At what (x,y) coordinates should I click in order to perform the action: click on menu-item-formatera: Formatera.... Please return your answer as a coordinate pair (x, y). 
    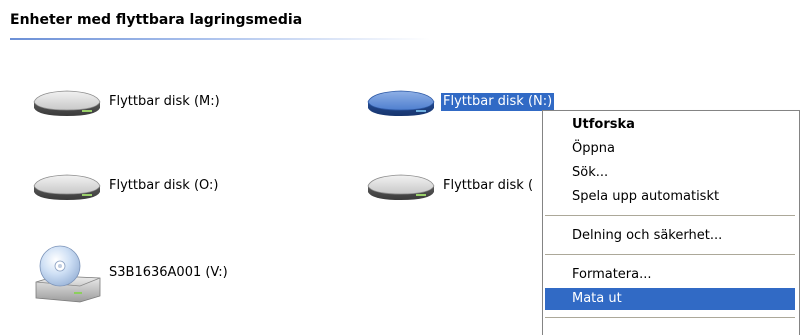
    Looking at the image, I should click on (670, 275).